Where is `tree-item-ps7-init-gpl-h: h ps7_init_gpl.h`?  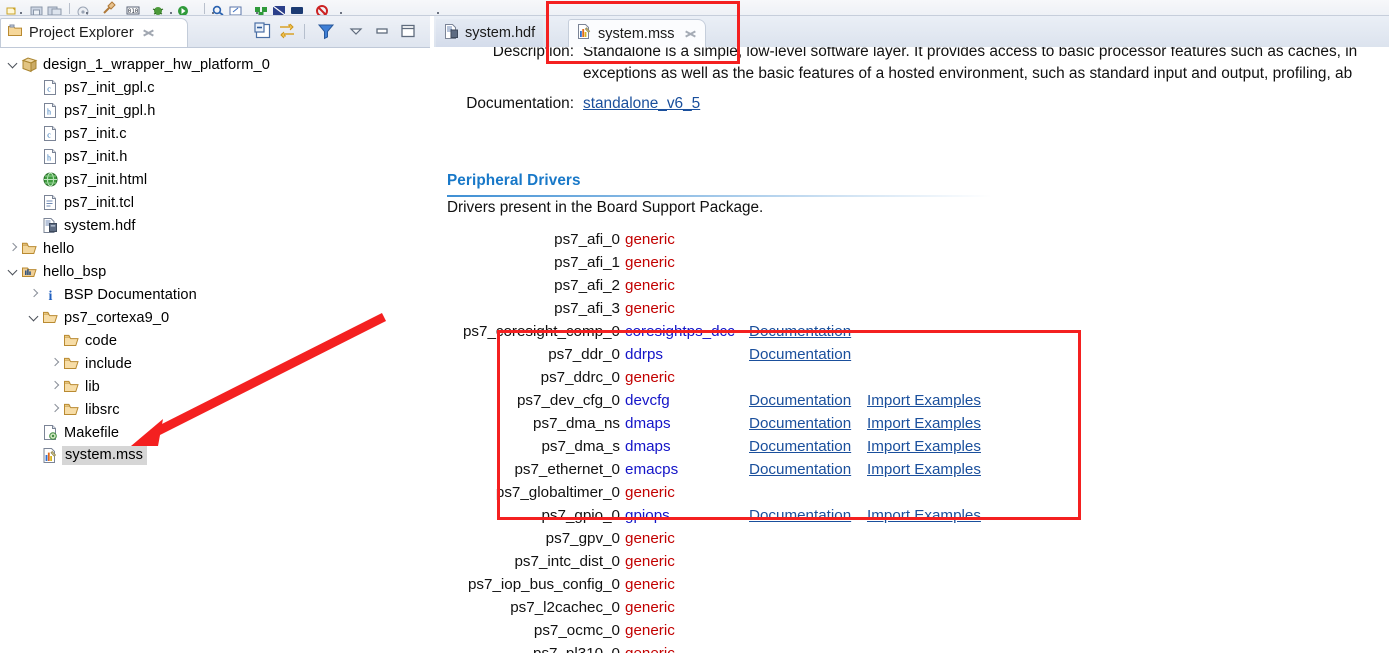
tree-item-ps7-init-gpl-h: h ps7_init_gpl.h is located at coordinates (214, 110).